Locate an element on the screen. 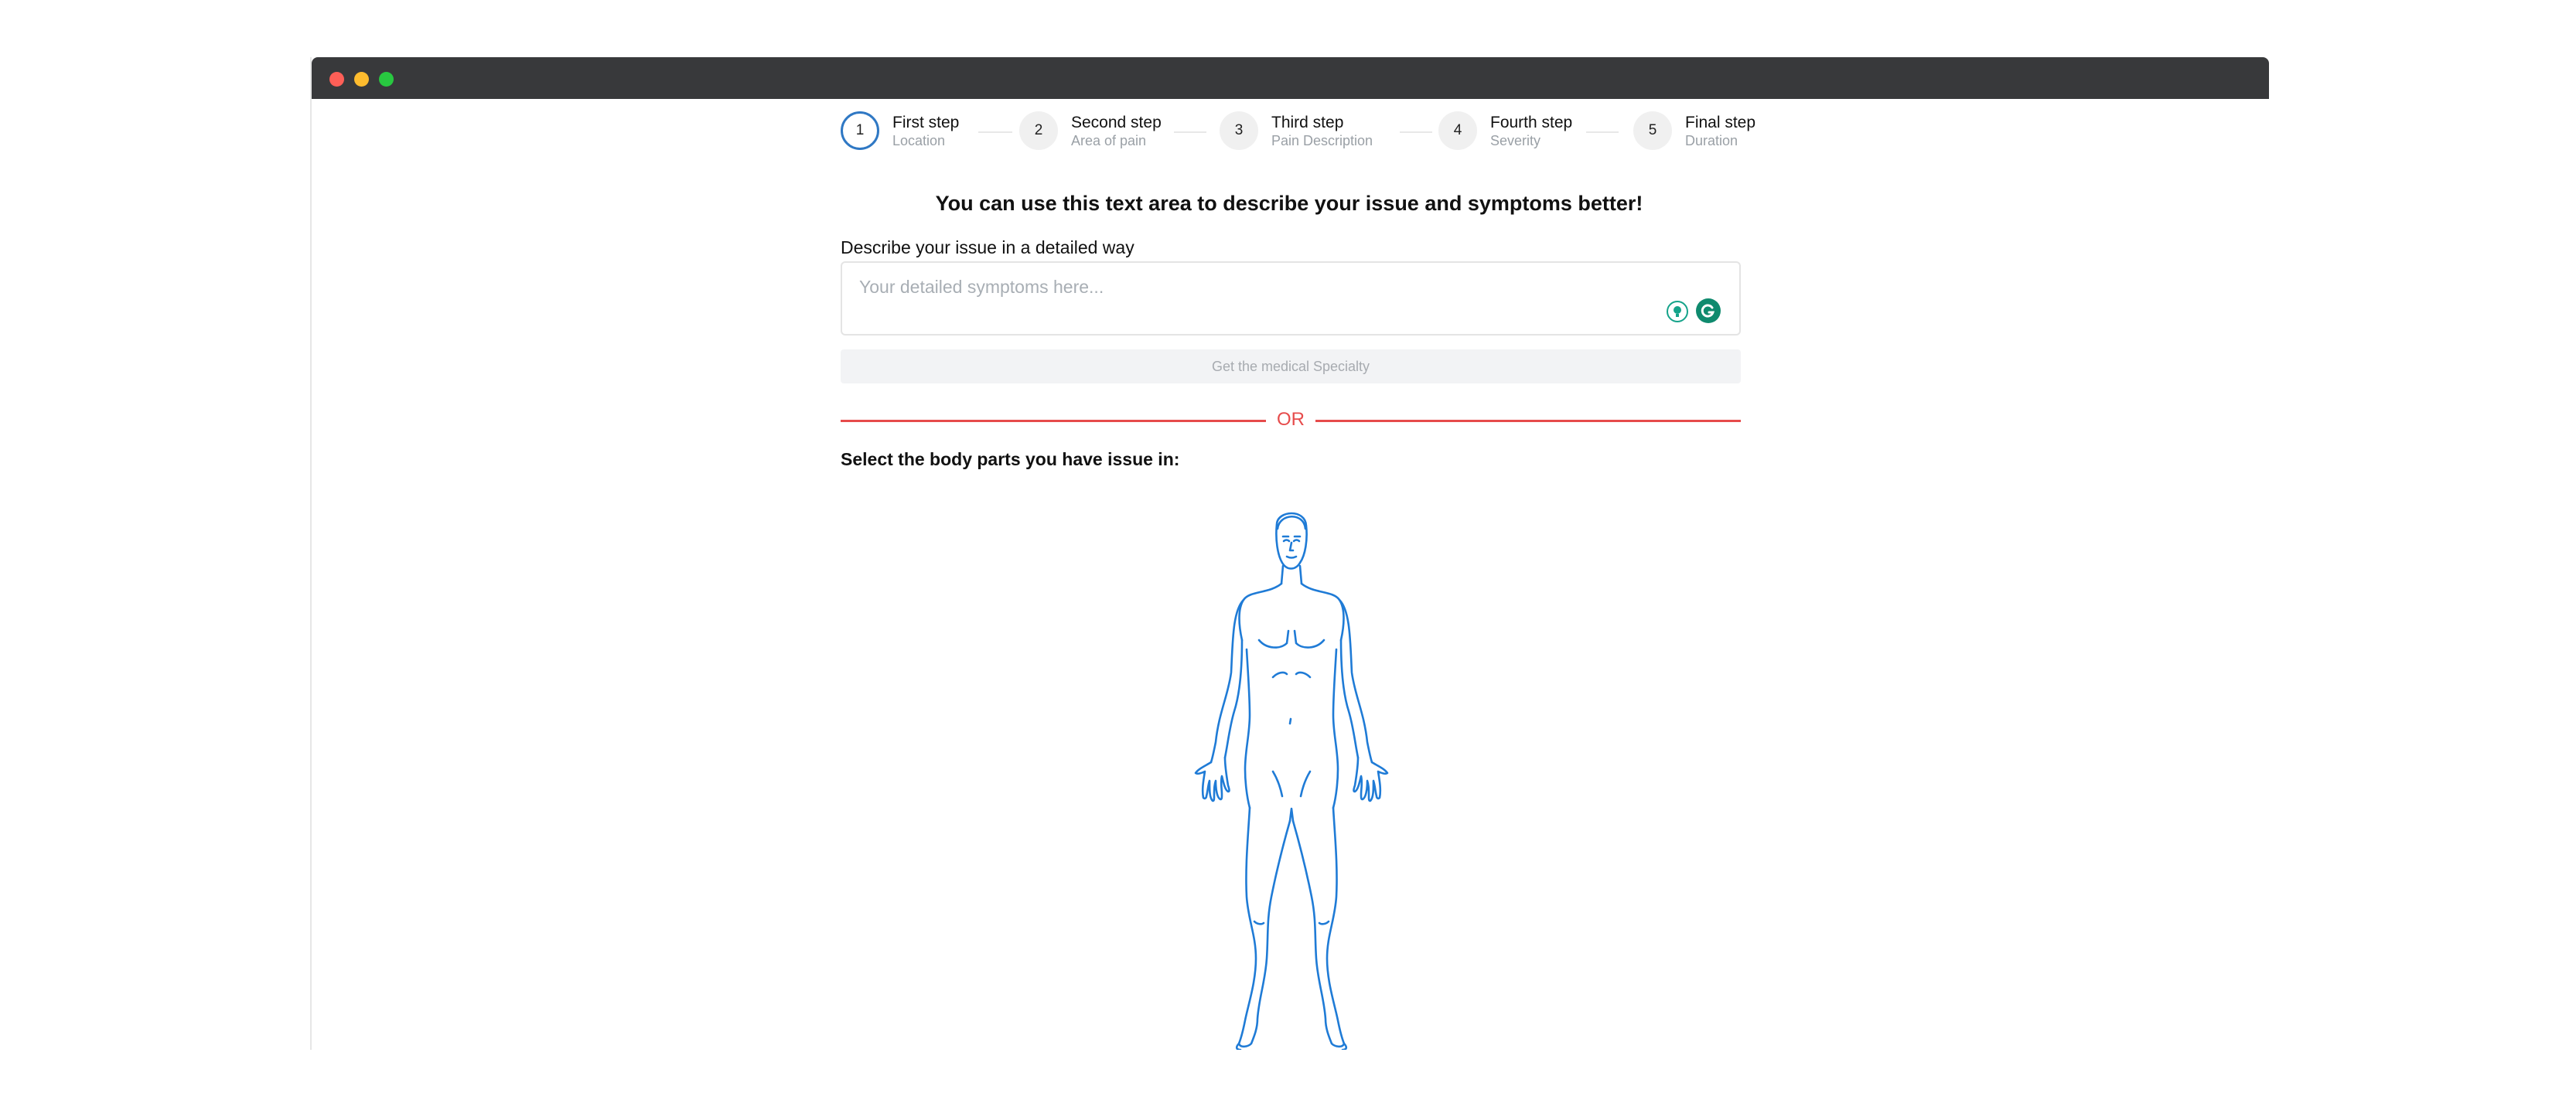  body-select-label: Select the body parts you have issue in: is located at coordinates (1011, 459).